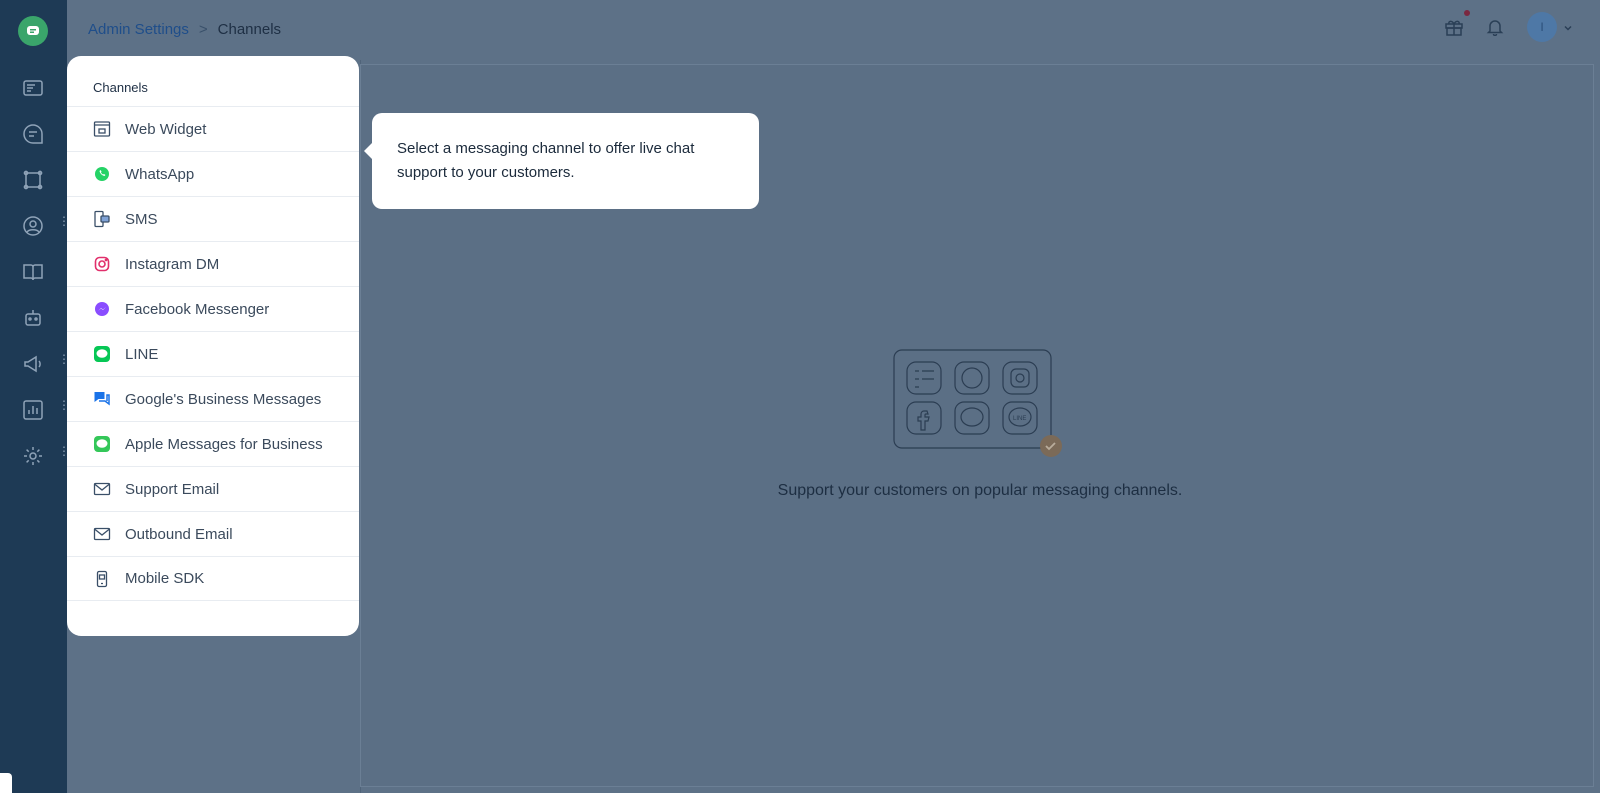 The image size is (1600, 793). I want to click on channel-instagram: Instagram DM, so click(213, 263).